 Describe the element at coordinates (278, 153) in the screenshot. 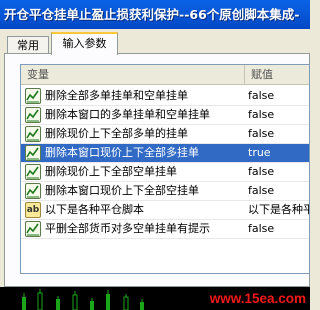

I see `parameter-value: true` at that location.